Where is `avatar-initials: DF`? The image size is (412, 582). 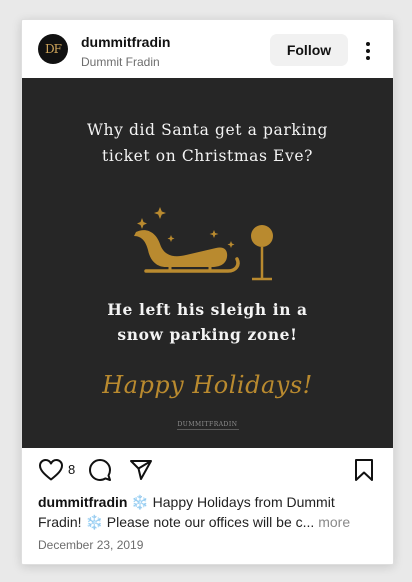
avatar-initials: DF is located at coordinates (53, 49).